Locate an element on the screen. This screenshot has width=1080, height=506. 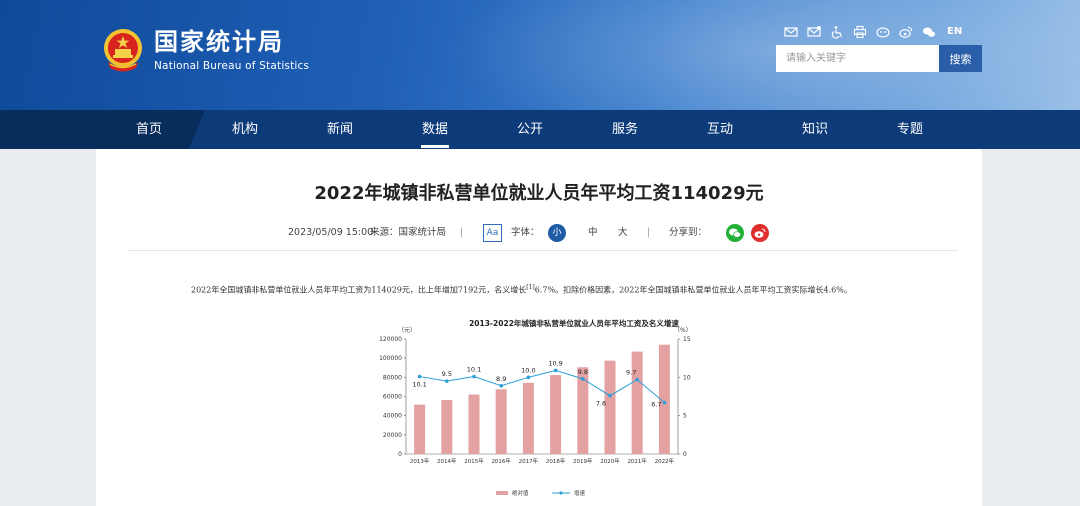
nav-item-open: 公开 is located at coordinates (530, 129).